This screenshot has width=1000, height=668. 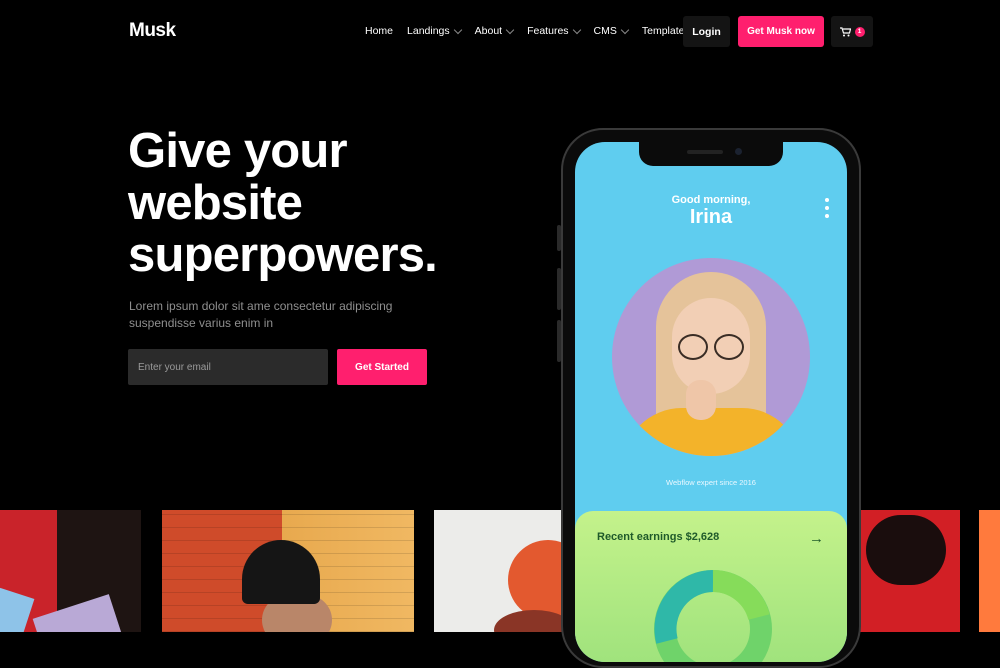 I want to click on nav-item-about: About, so click(x=494, y=31).